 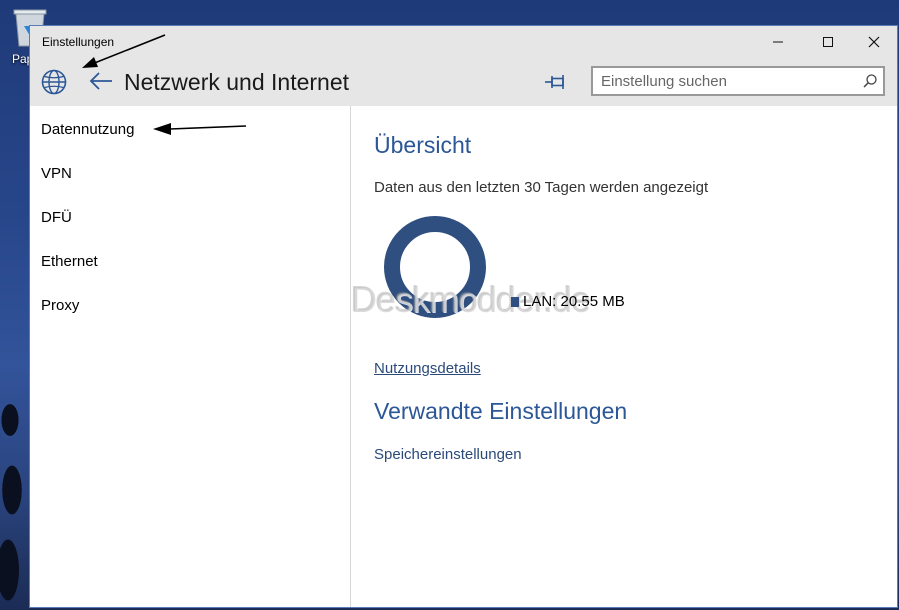 What do you see at coordinates (448, 454) in the screenshot?
I see `storage-settings-link: Speichereinstellungen` at bounding box center [448, 454].